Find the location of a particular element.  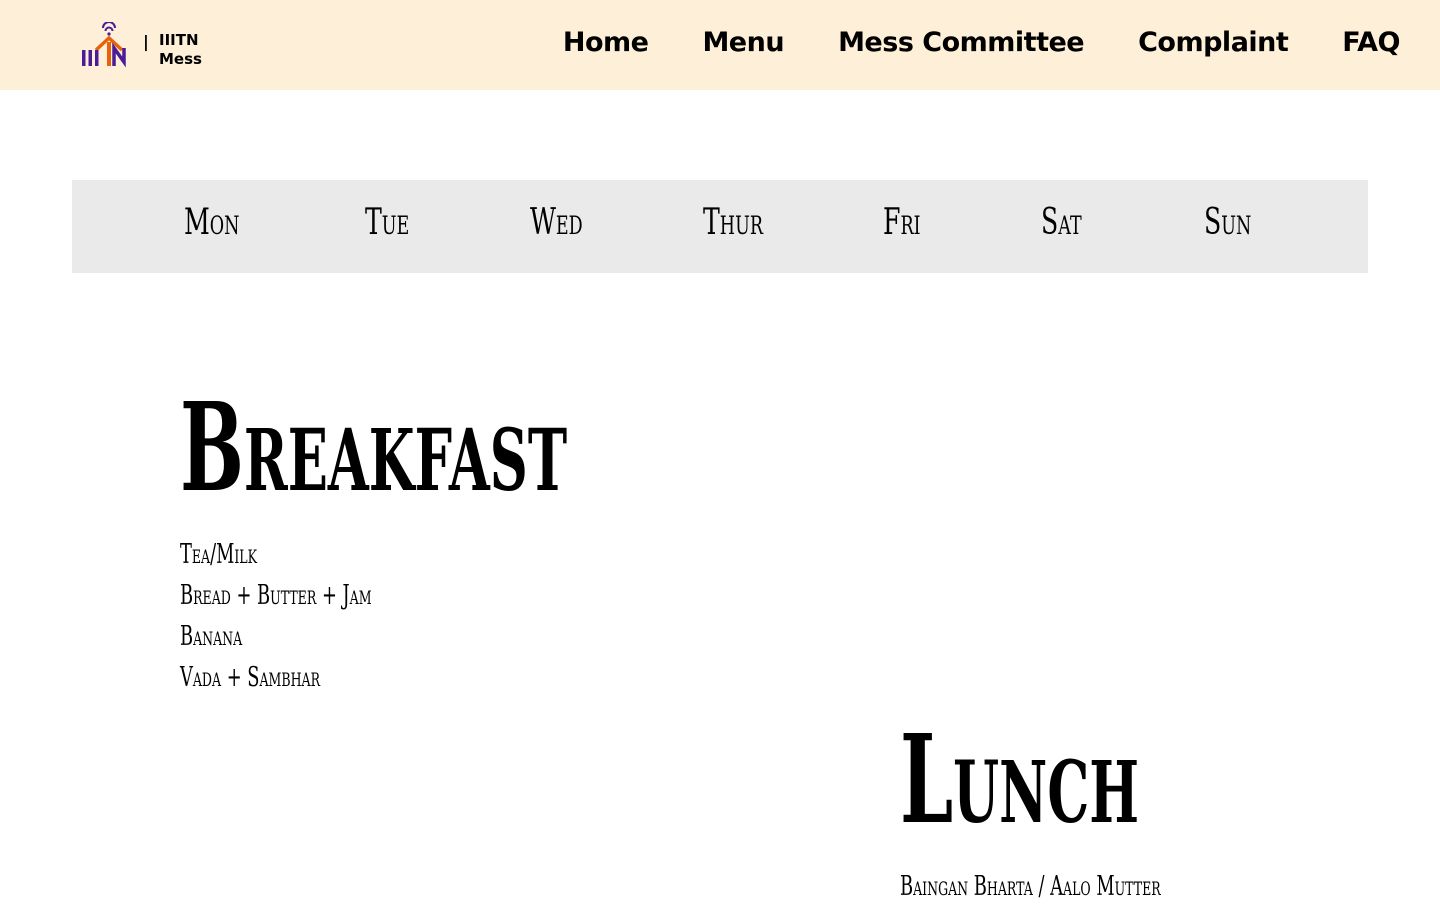

iiitn-logo is located at coordinates (105, 44).